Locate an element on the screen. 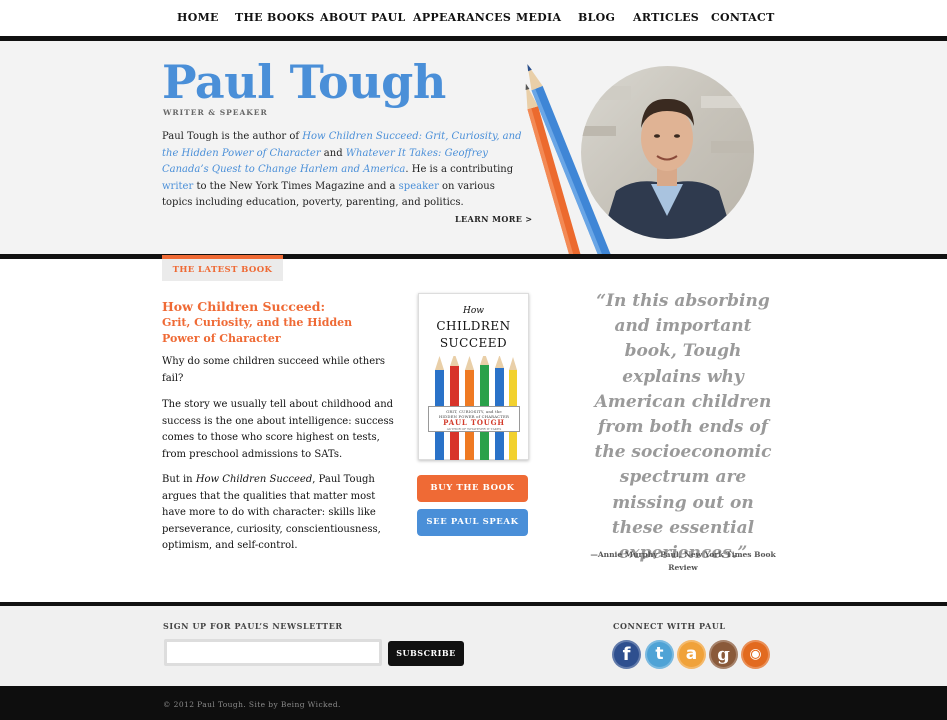 The image size is (947, 720). goodreads-icon: g is located at coordinates (723, 654).